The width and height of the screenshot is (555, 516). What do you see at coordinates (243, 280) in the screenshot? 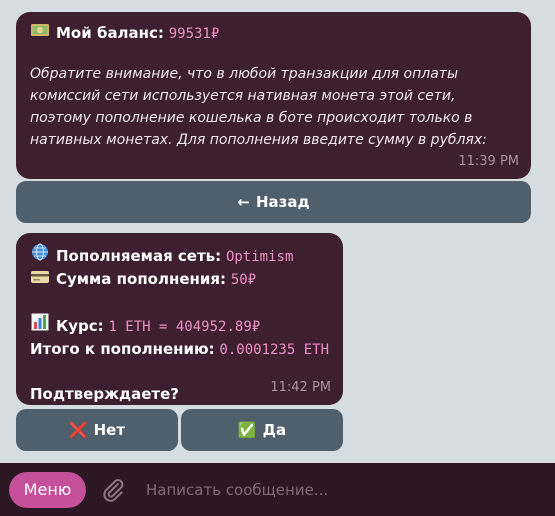
I see `amount-value: 50₽` at bounding box center [243, 280].